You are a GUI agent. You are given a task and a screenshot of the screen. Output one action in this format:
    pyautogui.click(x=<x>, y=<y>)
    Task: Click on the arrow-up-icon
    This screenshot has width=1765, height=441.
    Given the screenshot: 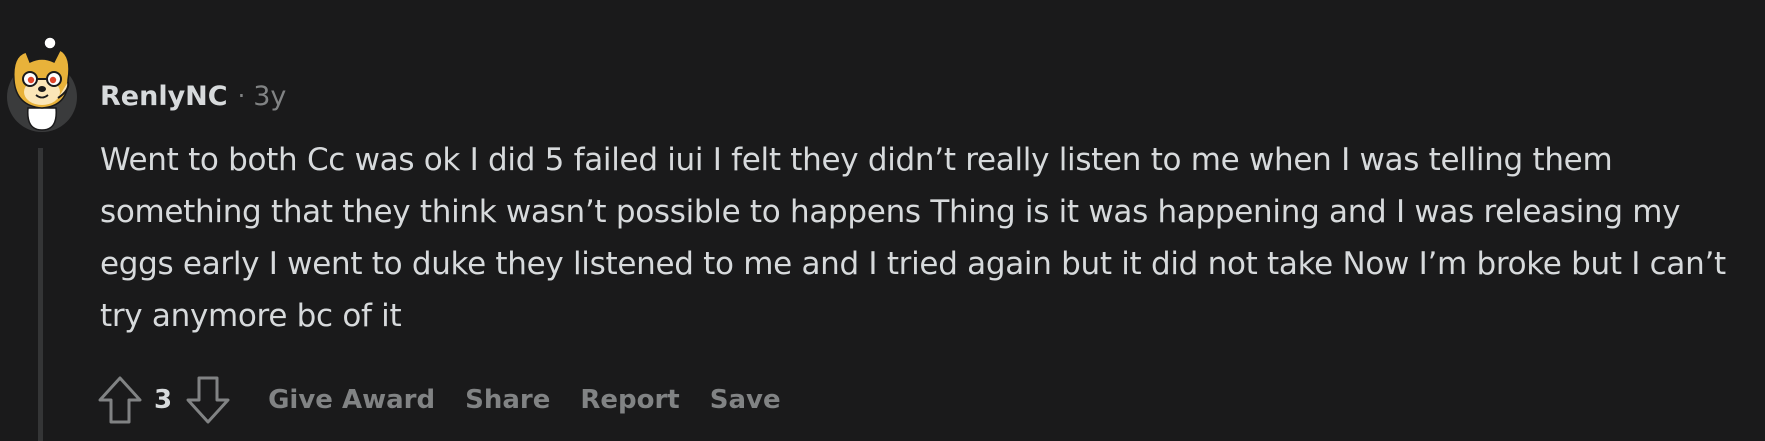 What is the action you would take?
    pyautogui.click(x=120, y=400)
    